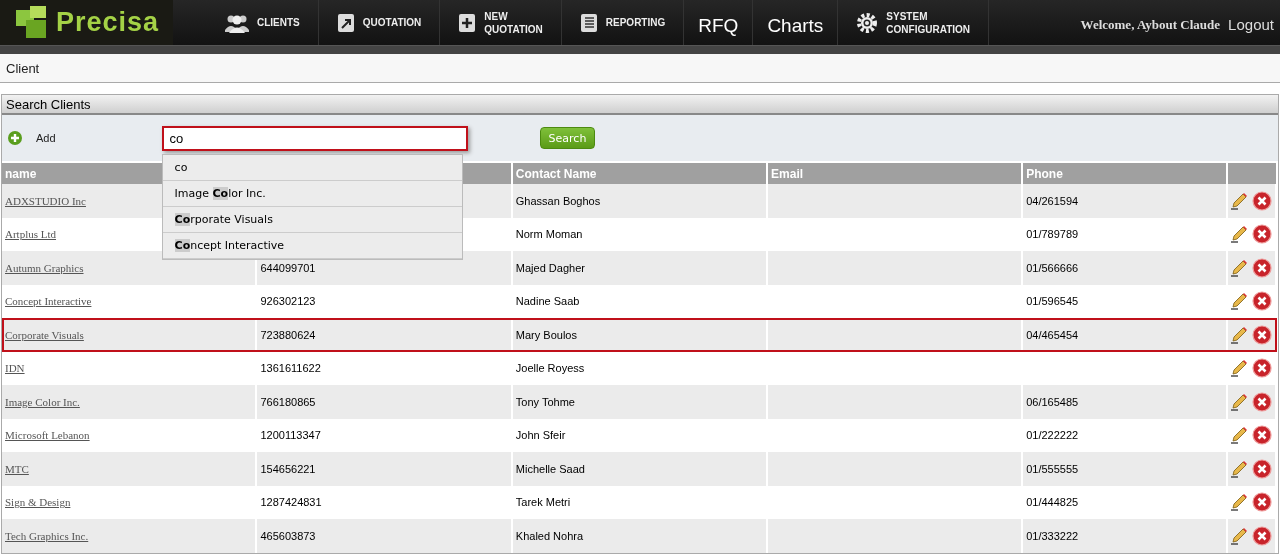 This screenshot has height=554, width=1280. What do you see at coordinates (467, 22) in the screenshot?
I see `document-plus-icon` at bounding box center [467, 22].